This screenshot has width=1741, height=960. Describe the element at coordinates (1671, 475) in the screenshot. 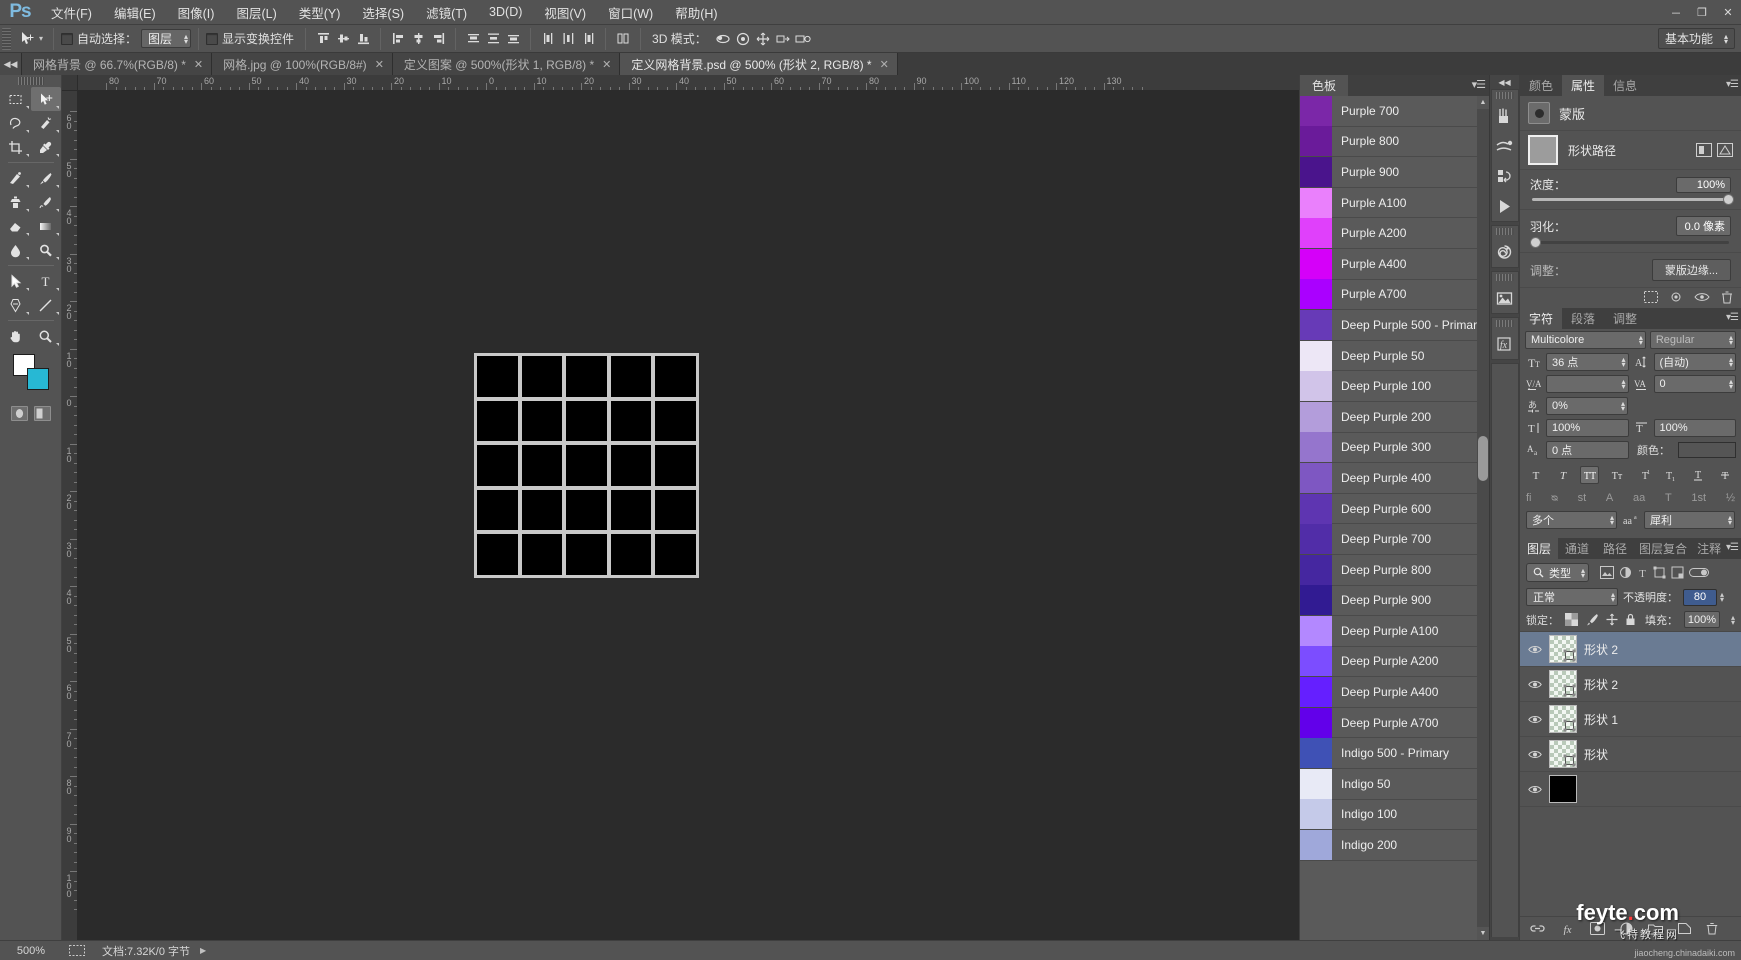

I see `subscript-button: T1` at that location.